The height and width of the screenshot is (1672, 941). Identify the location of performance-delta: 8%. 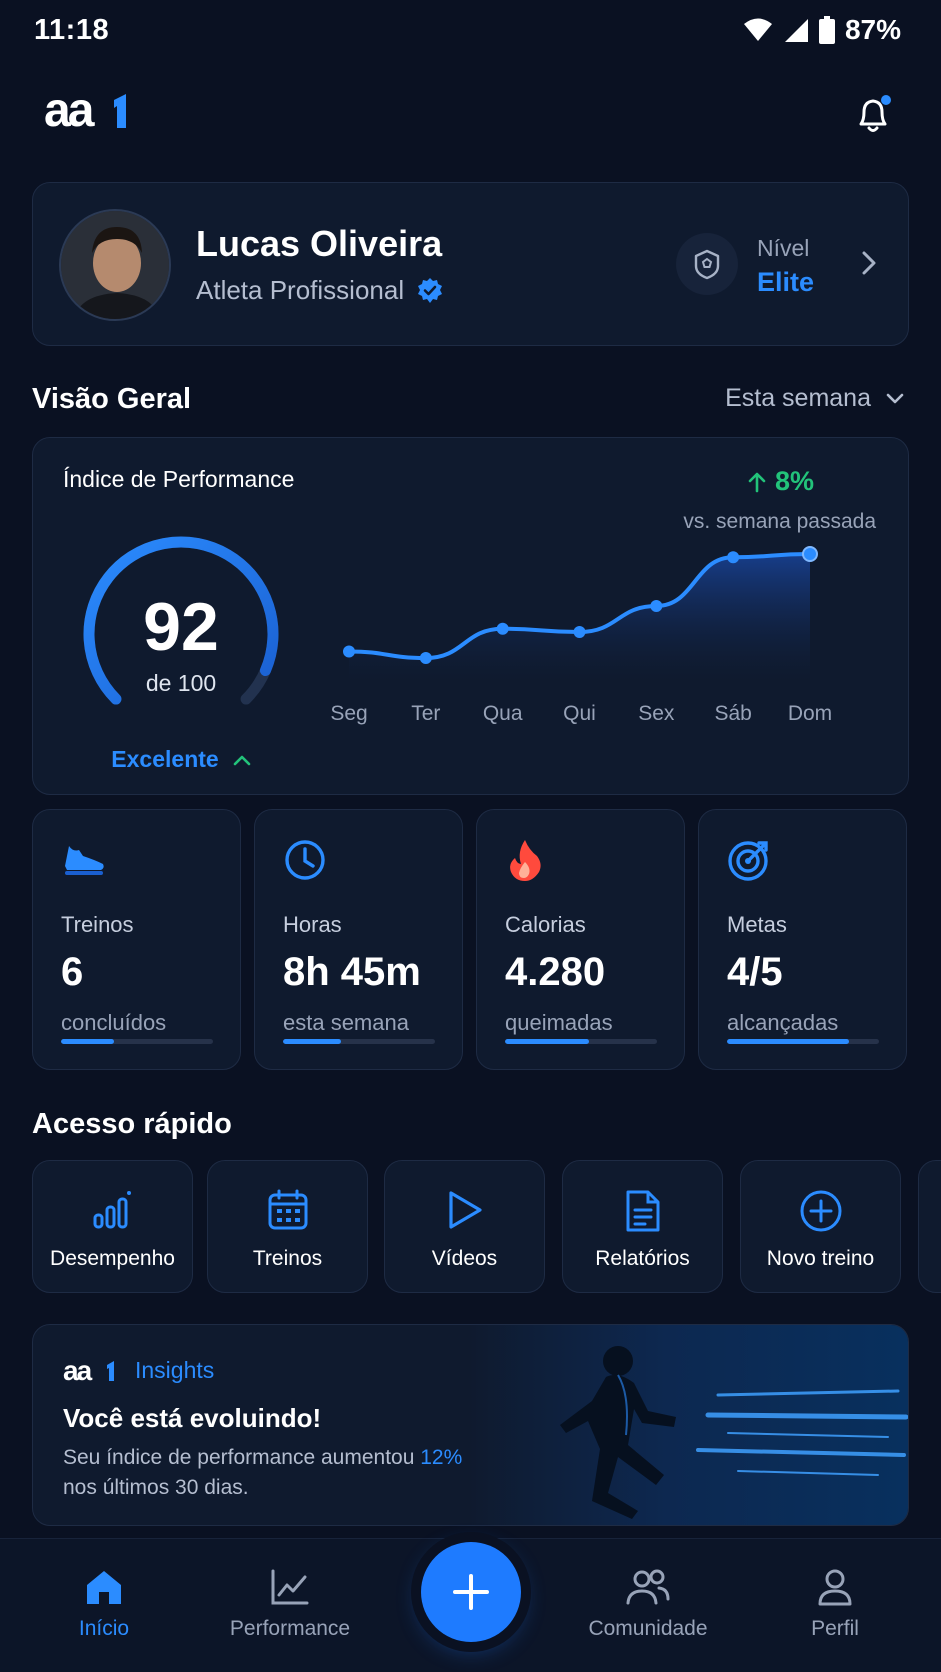
(780, 481).